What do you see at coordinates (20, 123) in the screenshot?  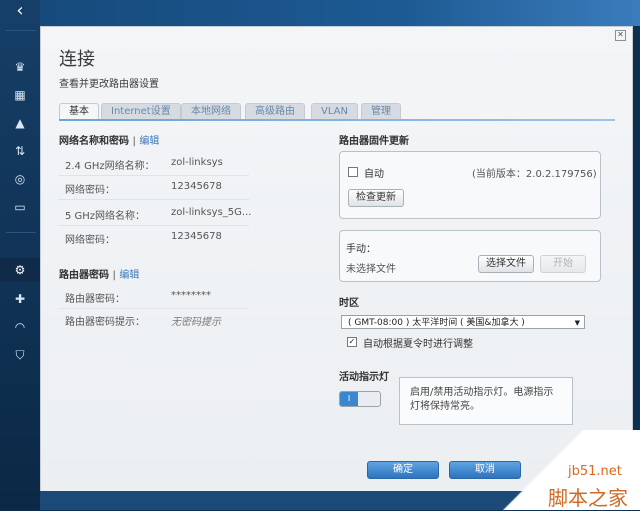 I see `warning-icon: ▲` at bounding box center [20, 123].